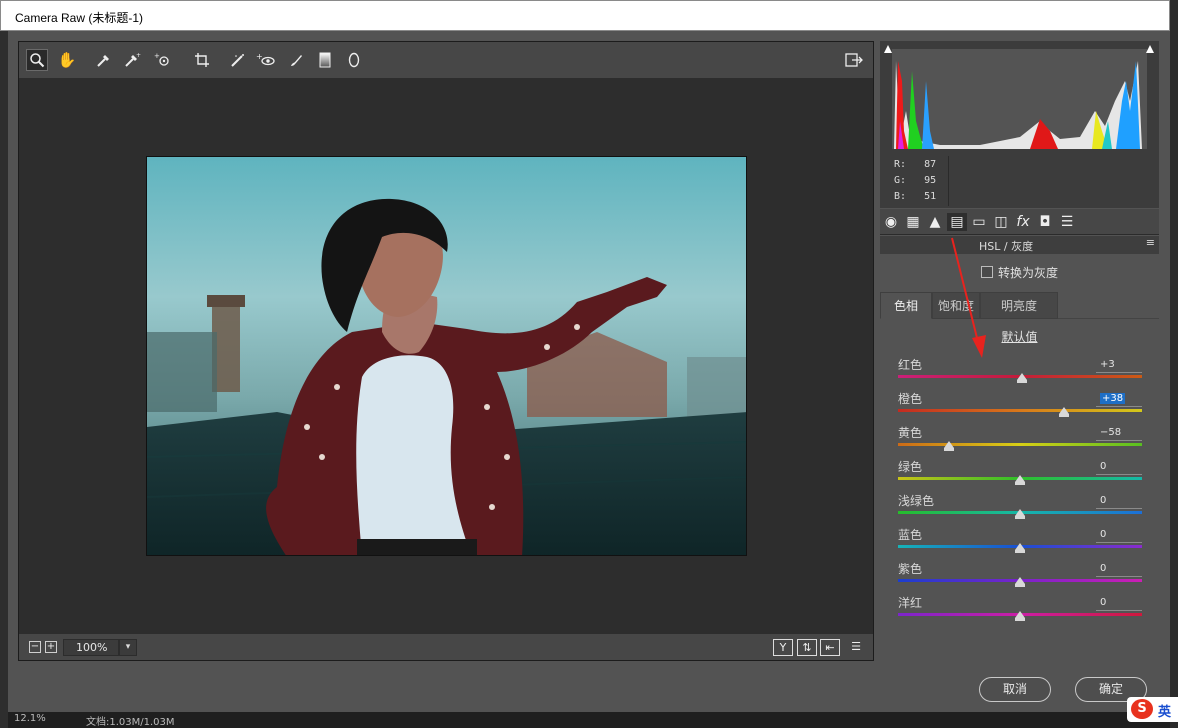  I want to click on before-after-y-icon: Y, so click(783, 647).